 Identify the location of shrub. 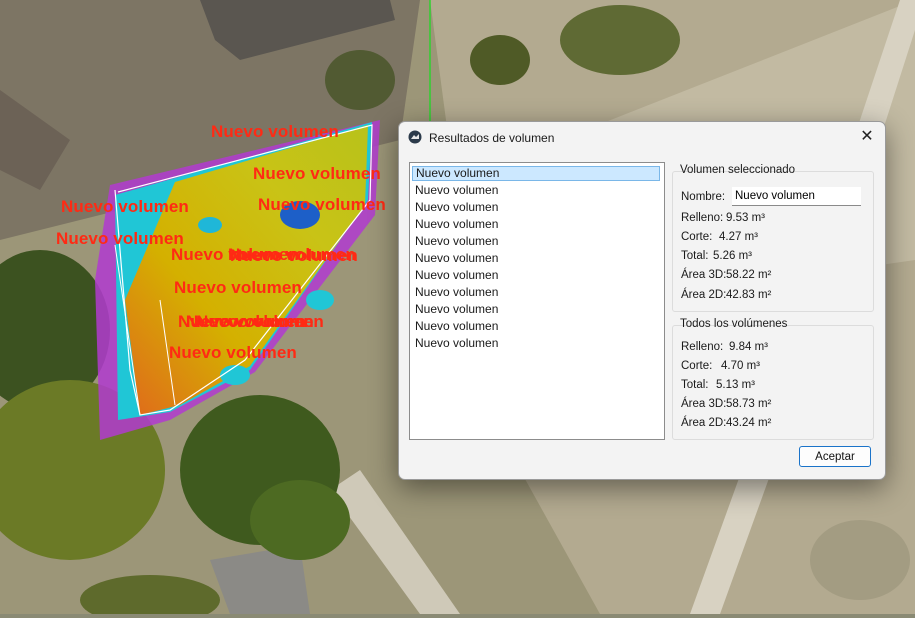
(860, 560).